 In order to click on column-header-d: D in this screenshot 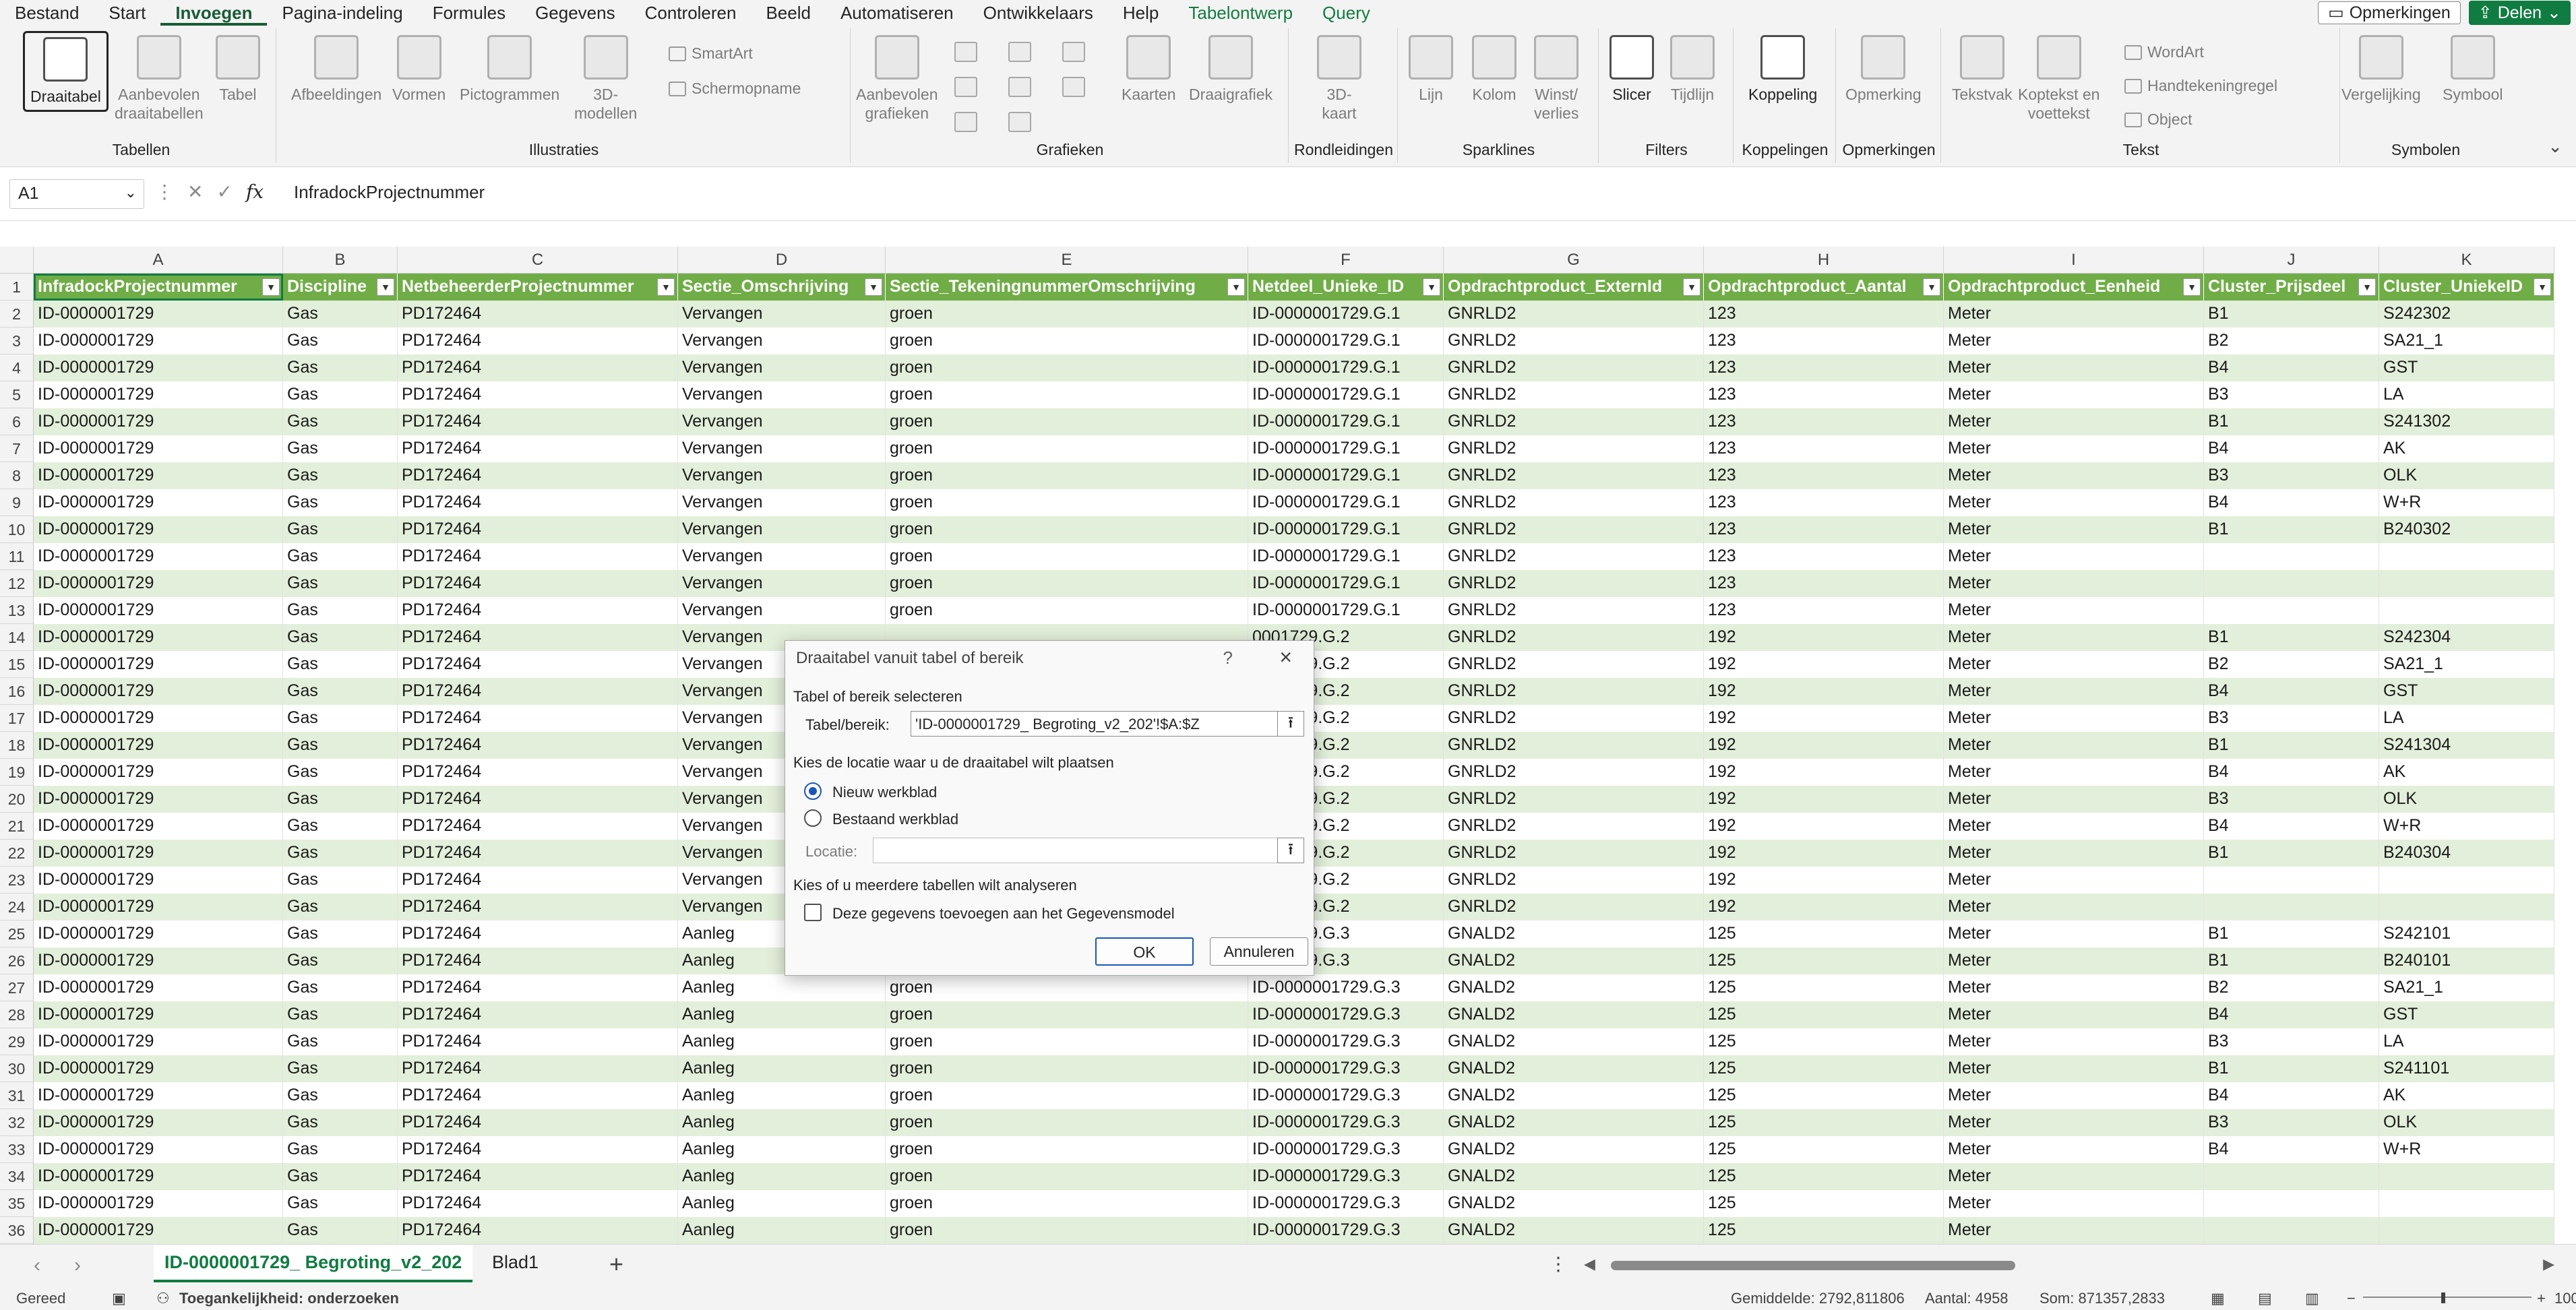, I will do `click(782, 260)`.